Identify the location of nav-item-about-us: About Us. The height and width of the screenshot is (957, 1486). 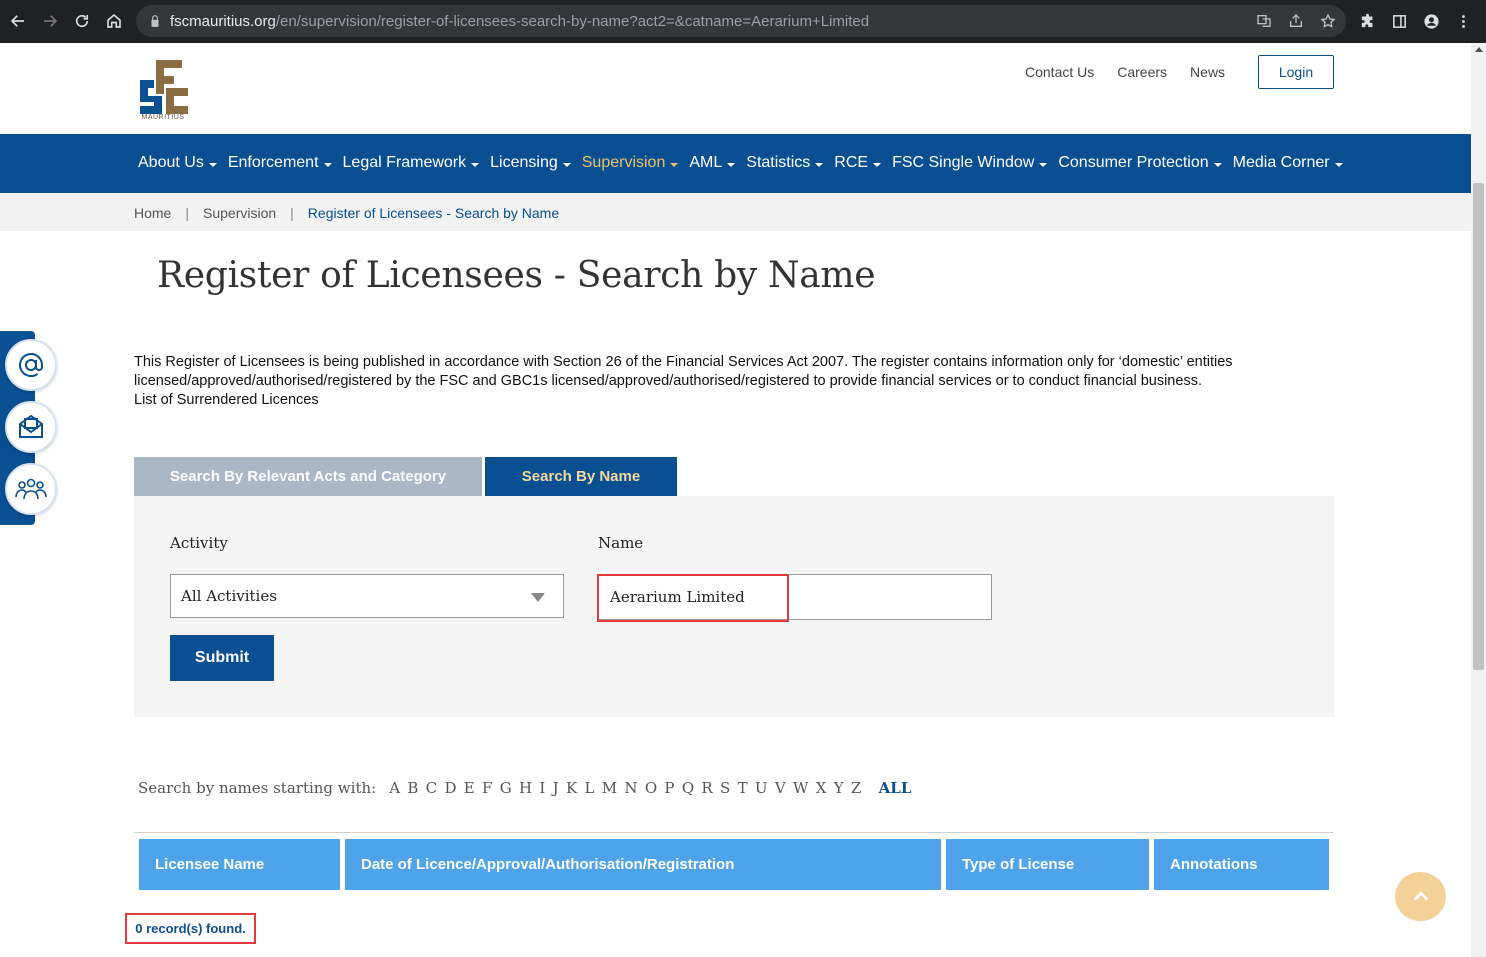
(177, 163).